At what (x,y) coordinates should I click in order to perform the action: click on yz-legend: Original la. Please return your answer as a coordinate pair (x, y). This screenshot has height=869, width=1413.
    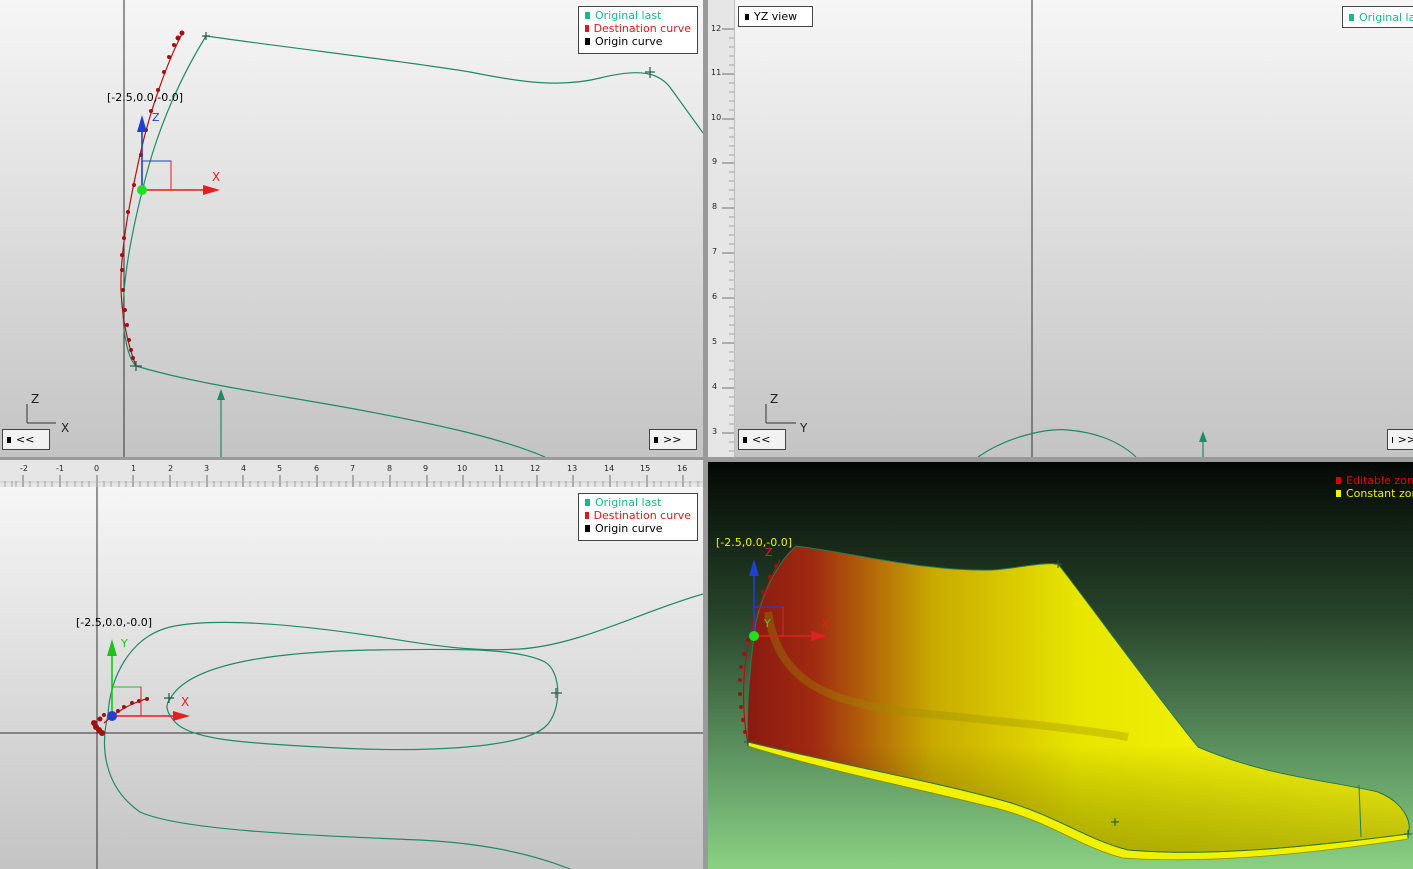
    Looking at the image, I should click on (1377, 17).